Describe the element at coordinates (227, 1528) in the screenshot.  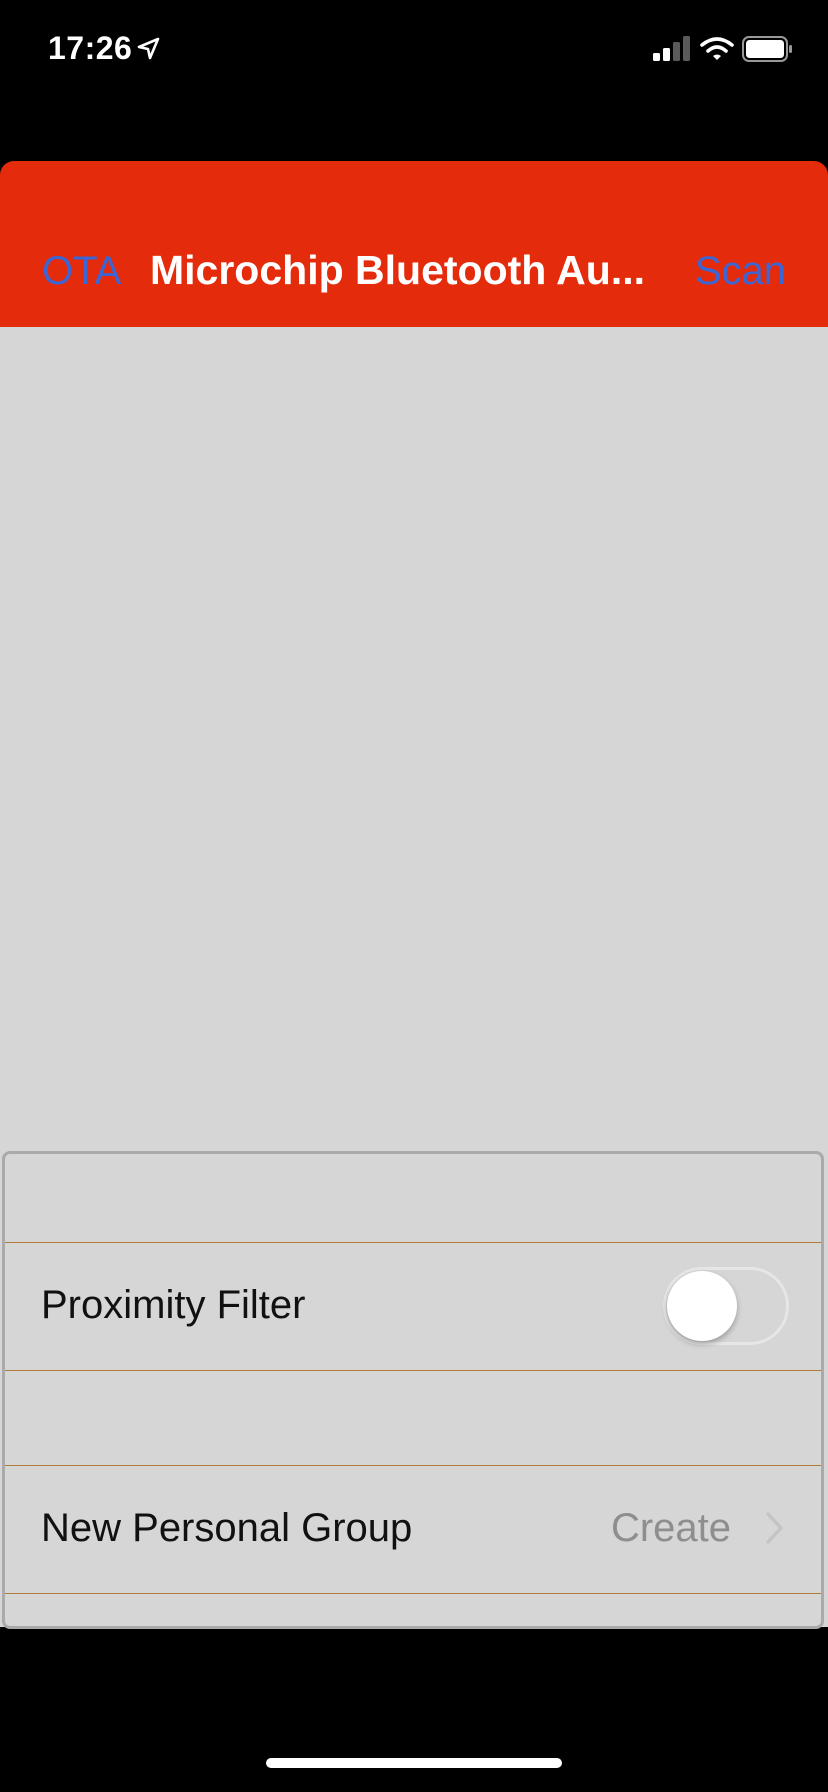
I see `new-personal-group-label: New Personal Group` at that location.